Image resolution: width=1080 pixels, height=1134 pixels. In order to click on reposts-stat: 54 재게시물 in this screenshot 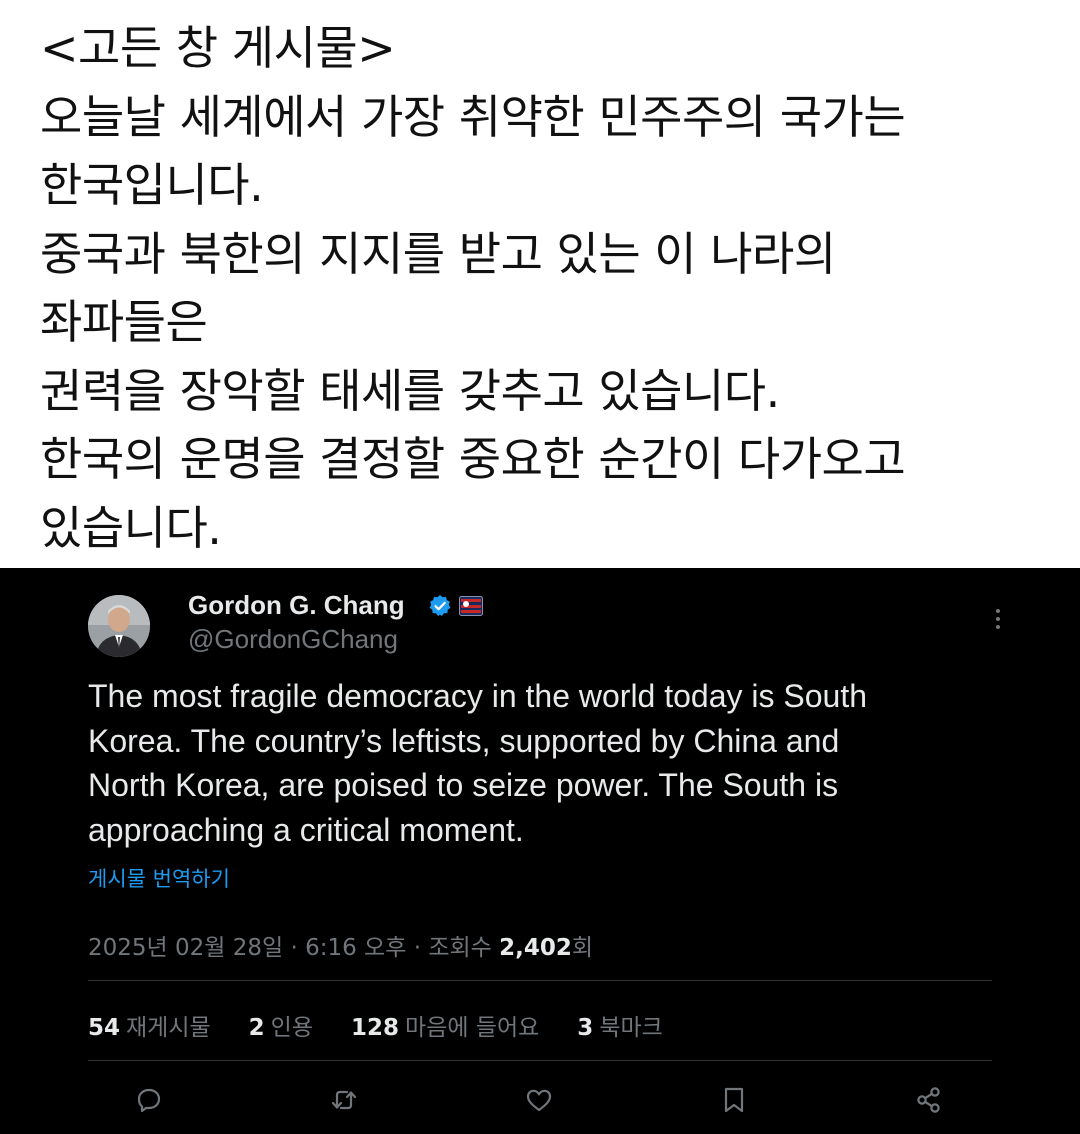, I will do `click(149, 1025)`.